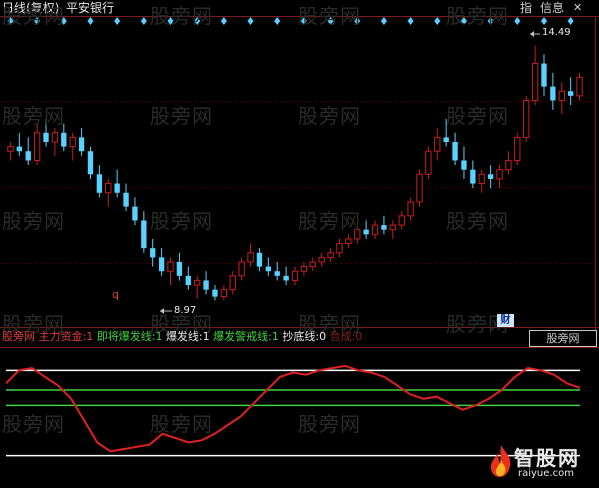 Image resolution: width=599 pixels, height=488 pixels. What do you see at coordinates (115, 294) in the screenshot?
I see `q-marker: q` at bounding box center [115, 294].